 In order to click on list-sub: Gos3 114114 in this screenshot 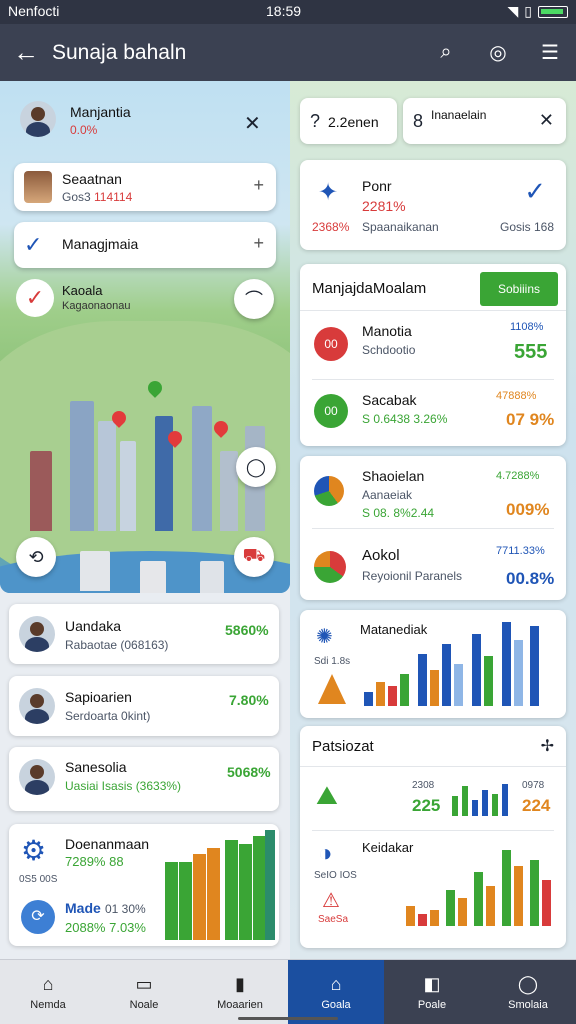, I will do `click(97, 197)`.